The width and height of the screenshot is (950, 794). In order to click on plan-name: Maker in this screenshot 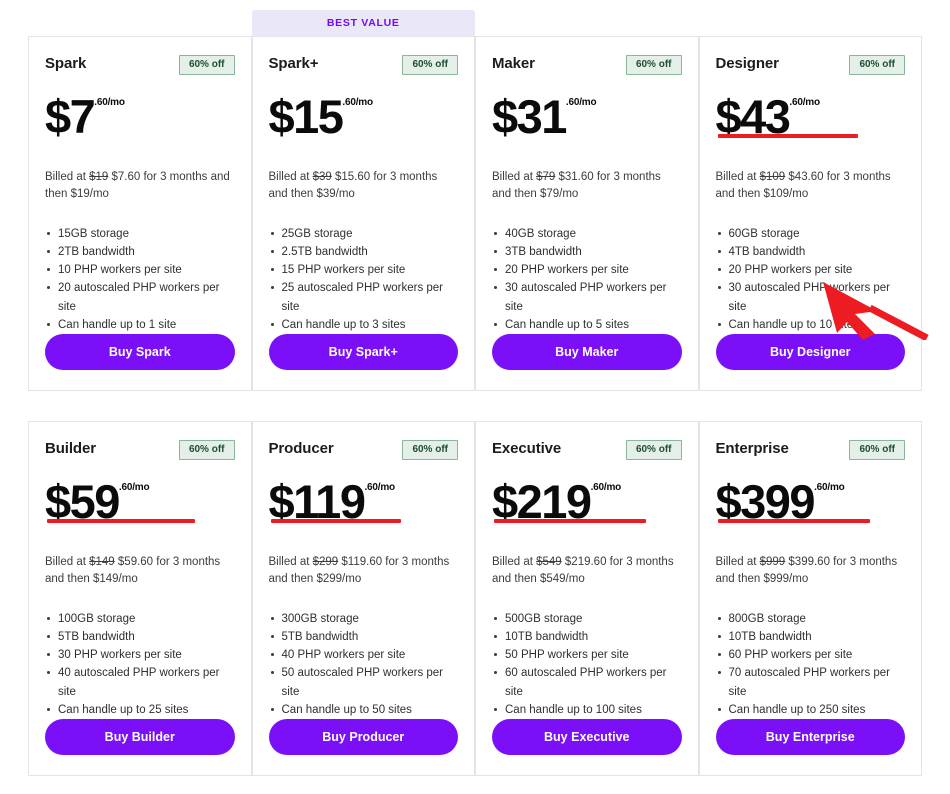, I will do `click(513, 63)`.